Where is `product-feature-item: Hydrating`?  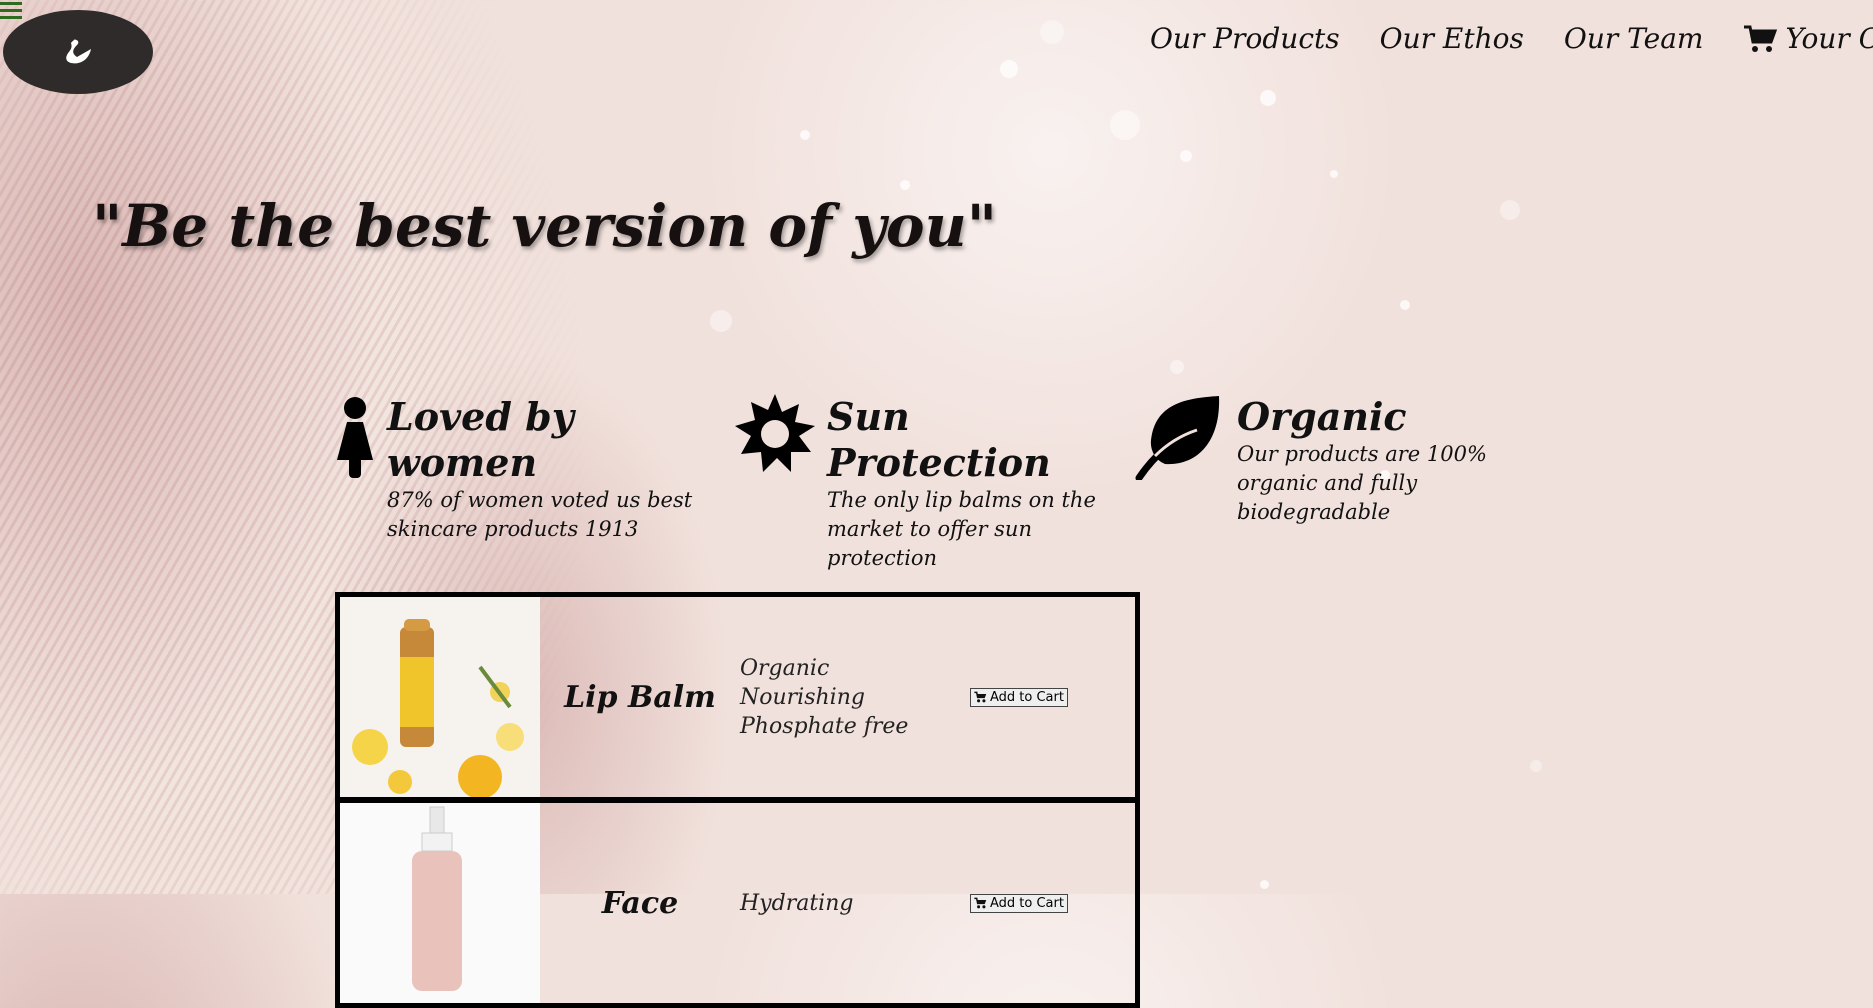 product-feature-item: Hydrating is located at coordinates (797, 903).